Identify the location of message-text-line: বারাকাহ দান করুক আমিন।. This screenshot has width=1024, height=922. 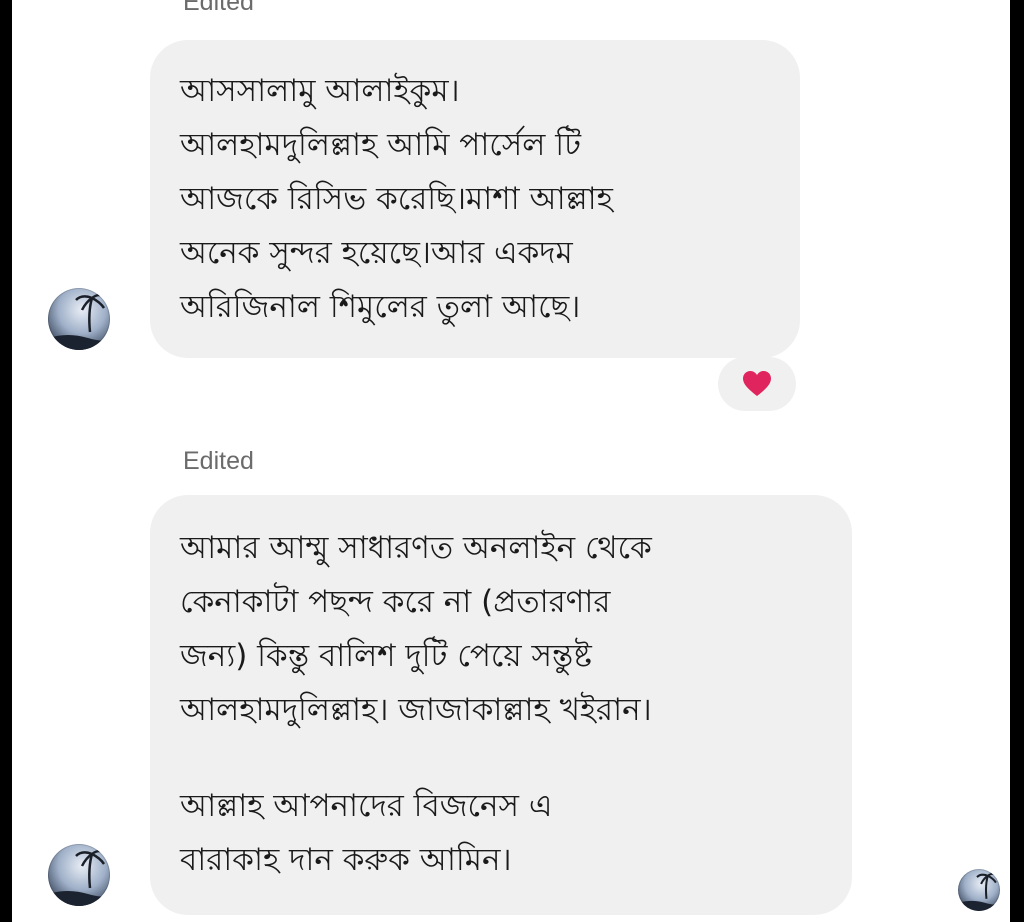
(346, 860).